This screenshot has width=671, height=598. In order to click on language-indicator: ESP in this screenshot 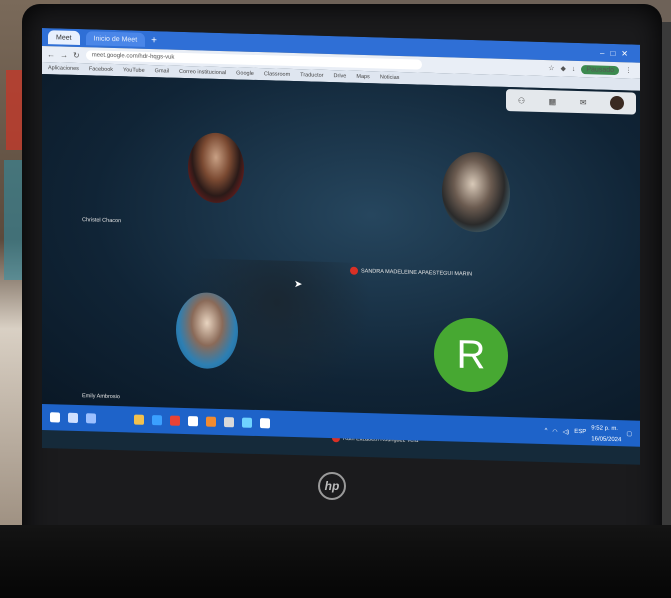, I will do `click(580, 432)`.